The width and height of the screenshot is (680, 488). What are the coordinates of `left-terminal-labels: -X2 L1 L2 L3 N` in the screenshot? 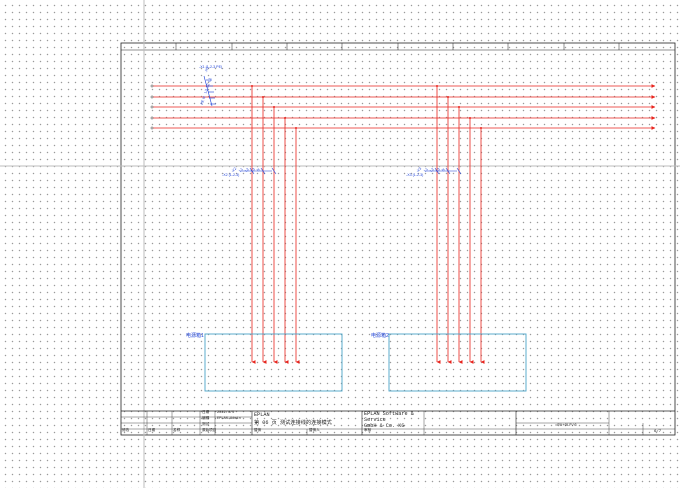 It's located at (245, 170).